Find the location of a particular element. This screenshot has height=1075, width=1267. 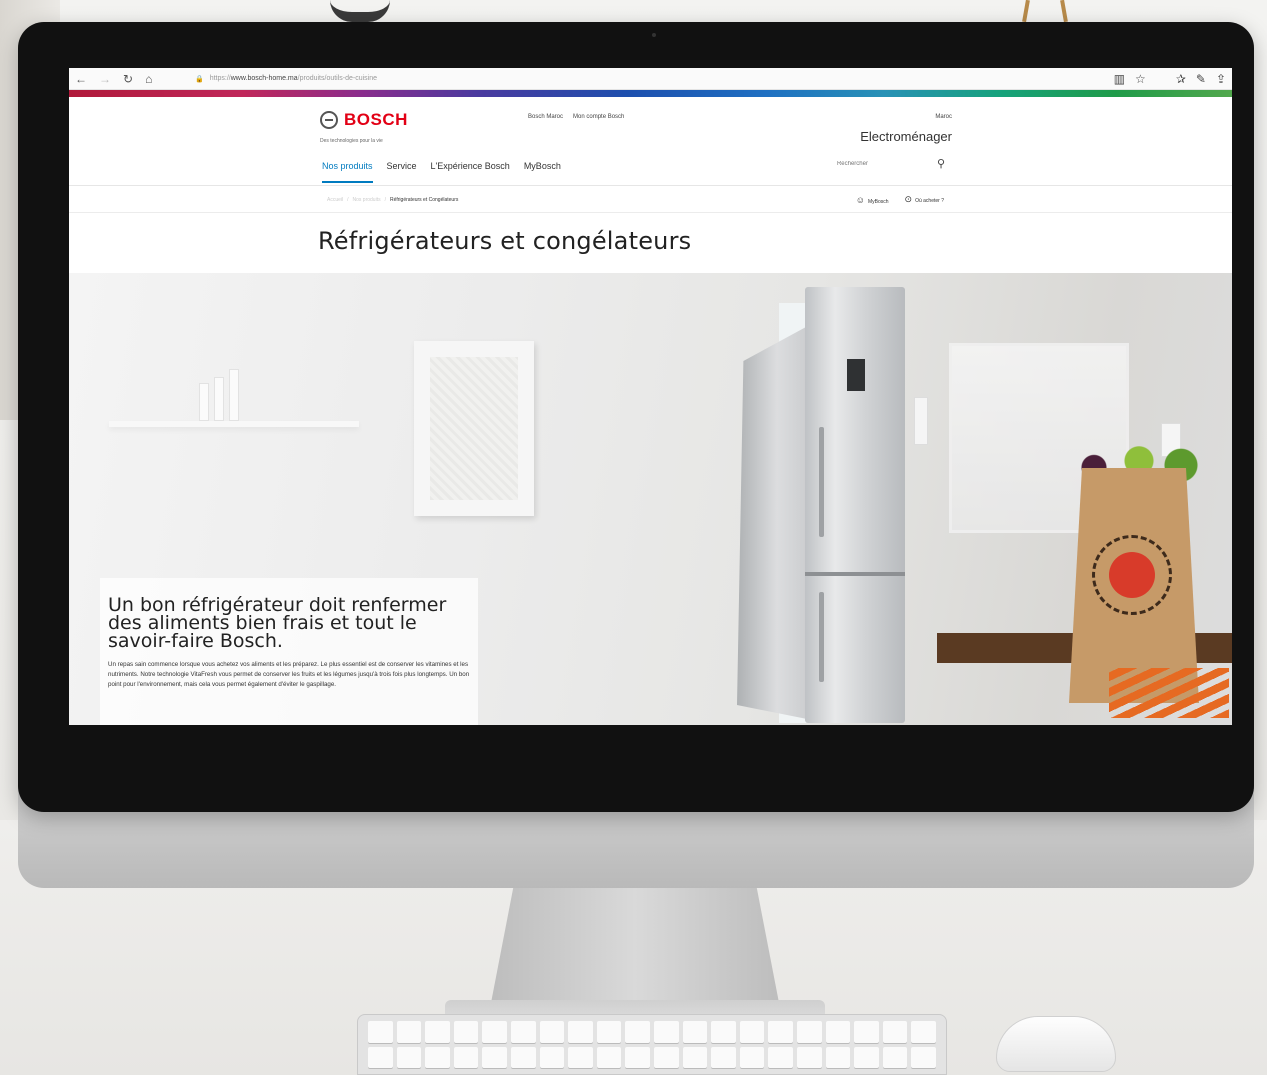

bosch-armature-icon is located at coordinates (329, 120).